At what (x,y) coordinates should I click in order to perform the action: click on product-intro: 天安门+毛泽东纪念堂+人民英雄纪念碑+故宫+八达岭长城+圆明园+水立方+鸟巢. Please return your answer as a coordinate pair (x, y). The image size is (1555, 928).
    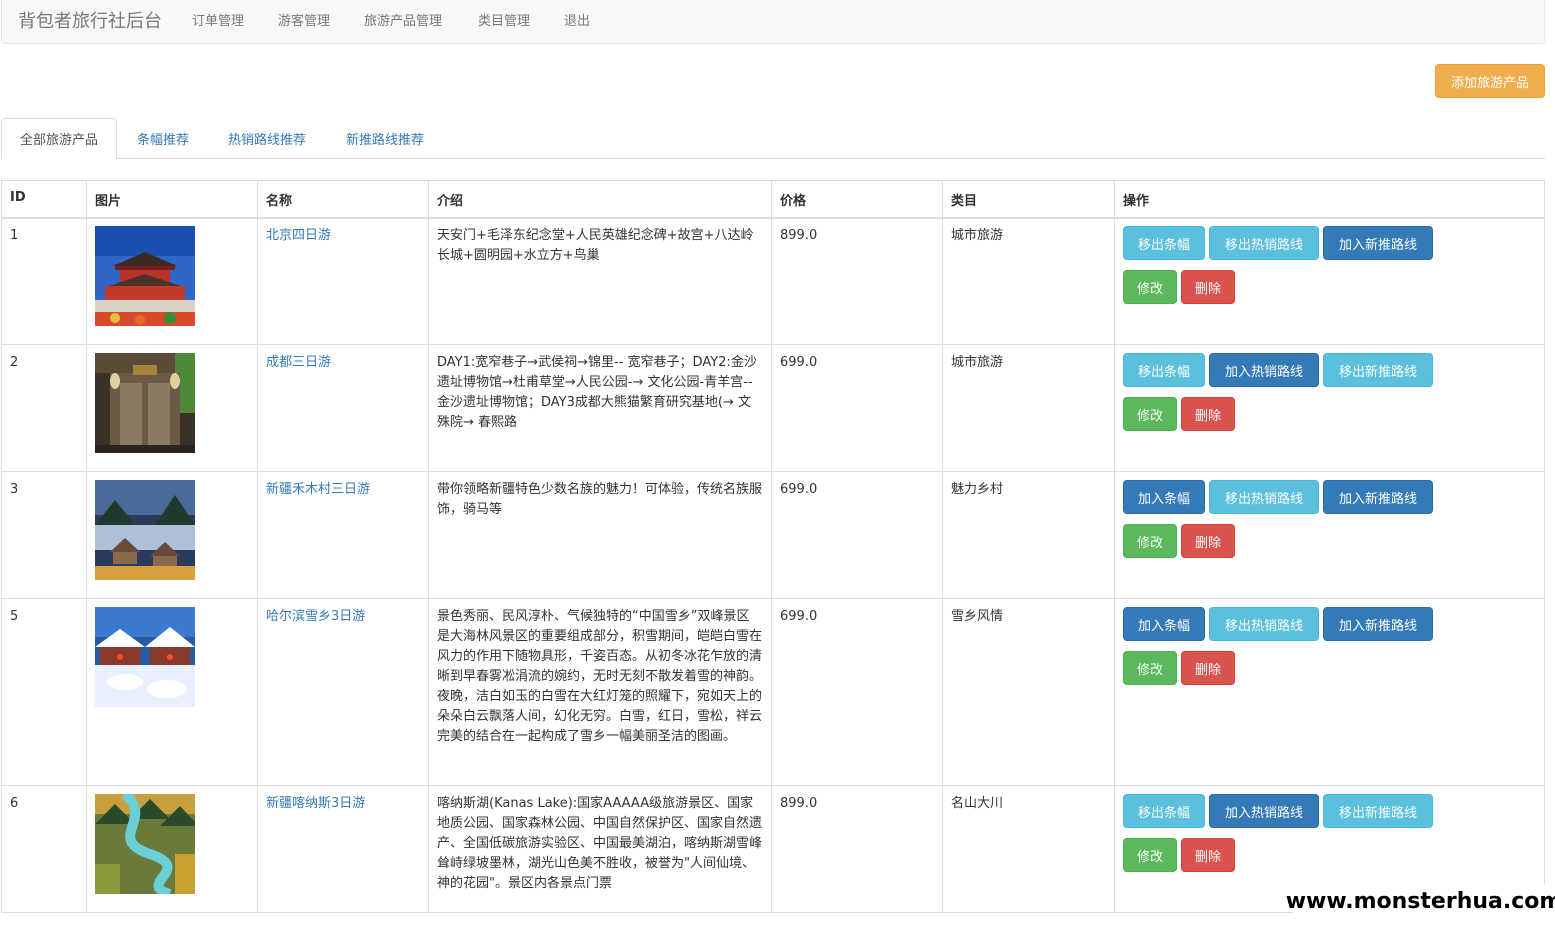
    Looking at the image, I should click on (595, 245).